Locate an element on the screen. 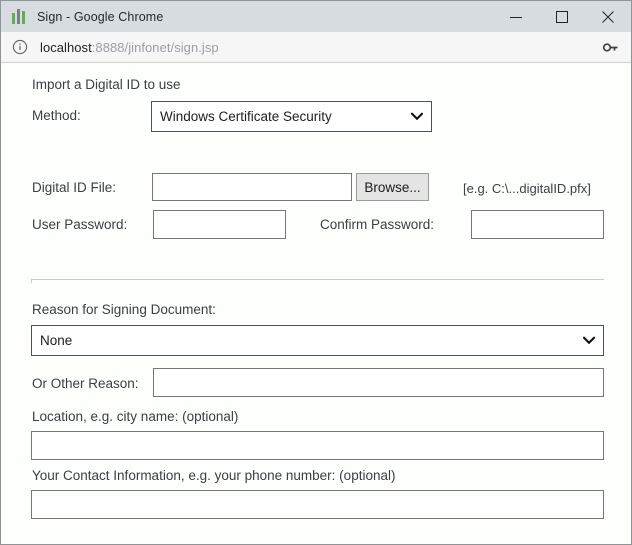  digital-id-file-input is located at coordinates (252, 187).